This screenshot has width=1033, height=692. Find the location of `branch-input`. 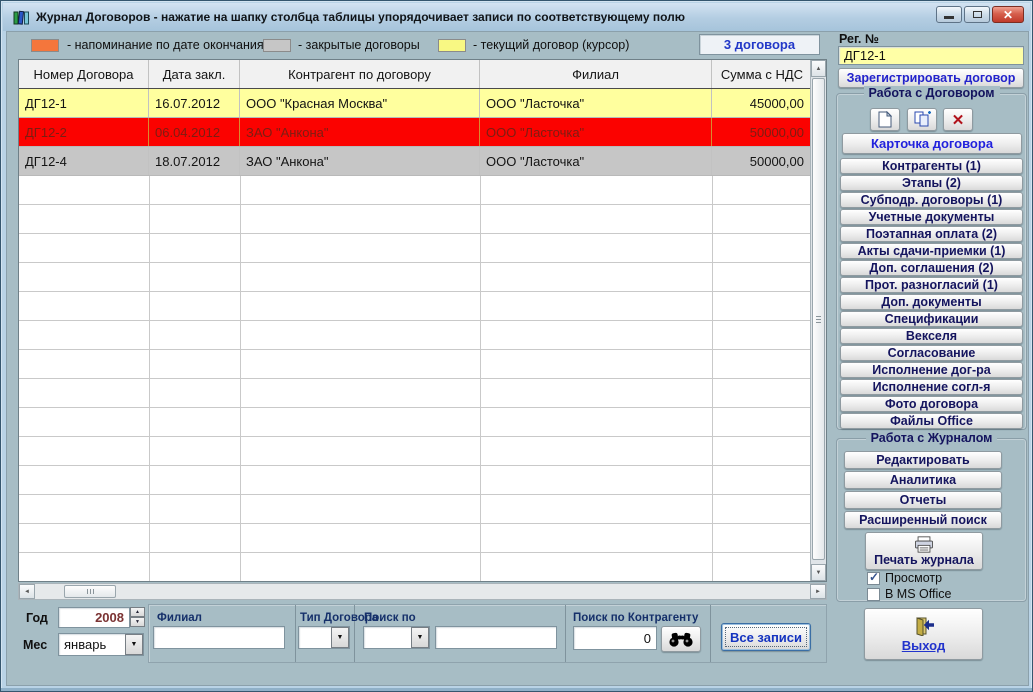

branch-input is located at coordinates (219, 637).